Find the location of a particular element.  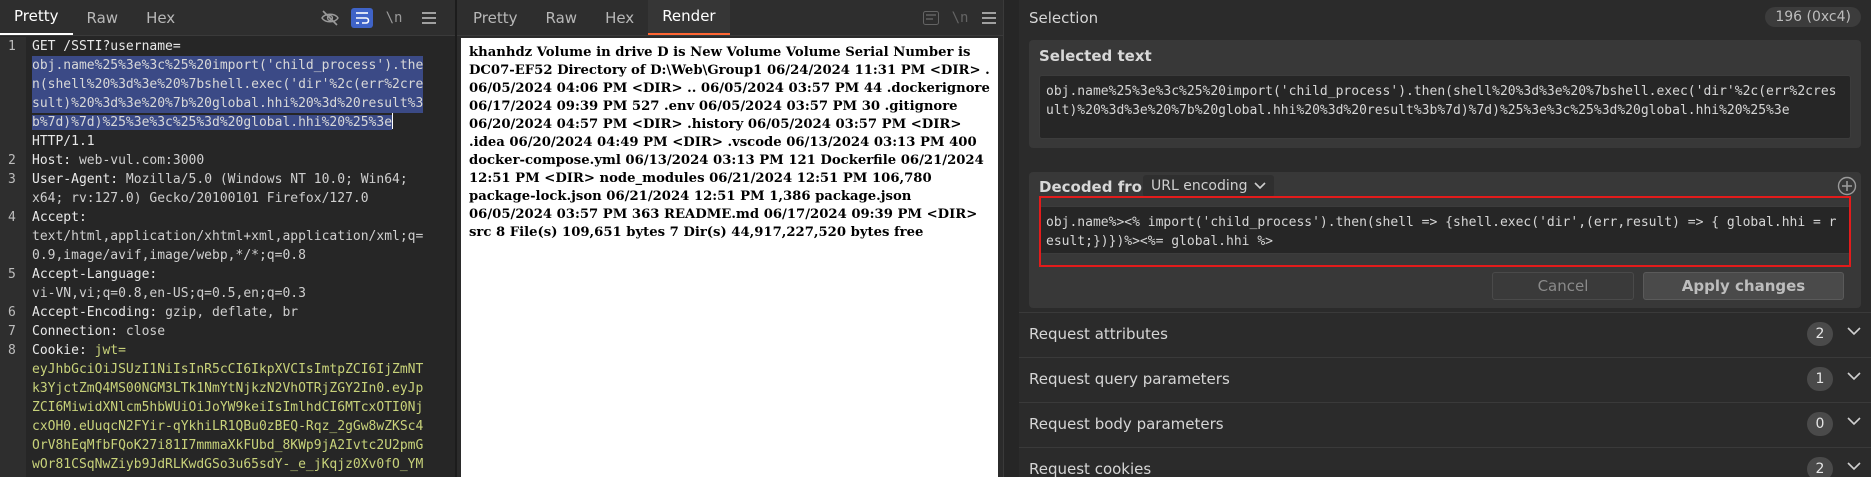

response-toolbar: Pretty Raw Hex Render \n is located at coordinates (730, 18).